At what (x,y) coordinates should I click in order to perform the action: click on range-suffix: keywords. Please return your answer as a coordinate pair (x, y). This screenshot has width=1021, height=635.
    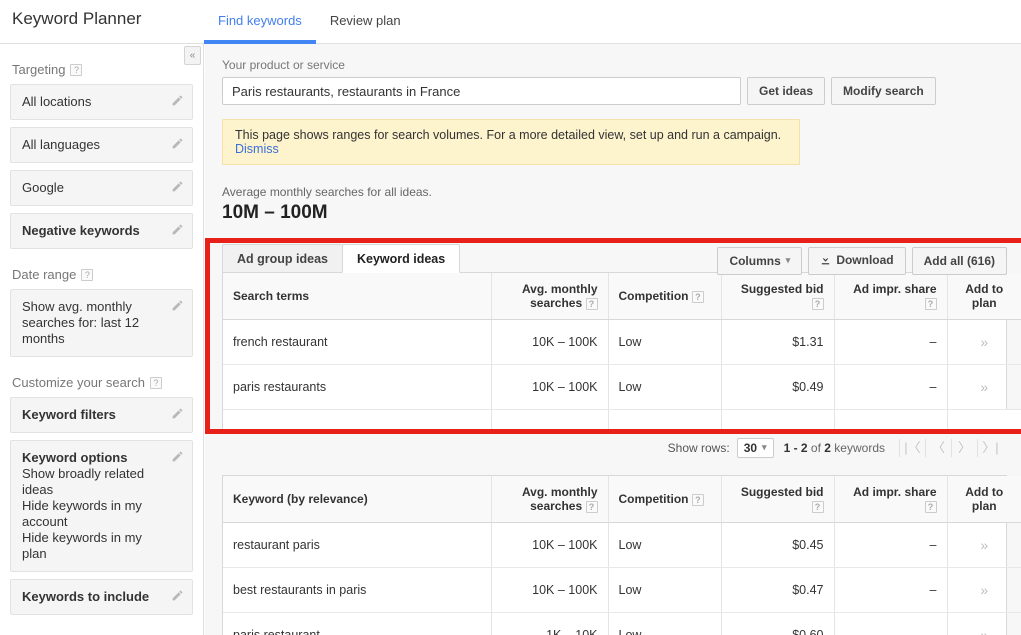
    Looking at the image, I should click on (857, 447).